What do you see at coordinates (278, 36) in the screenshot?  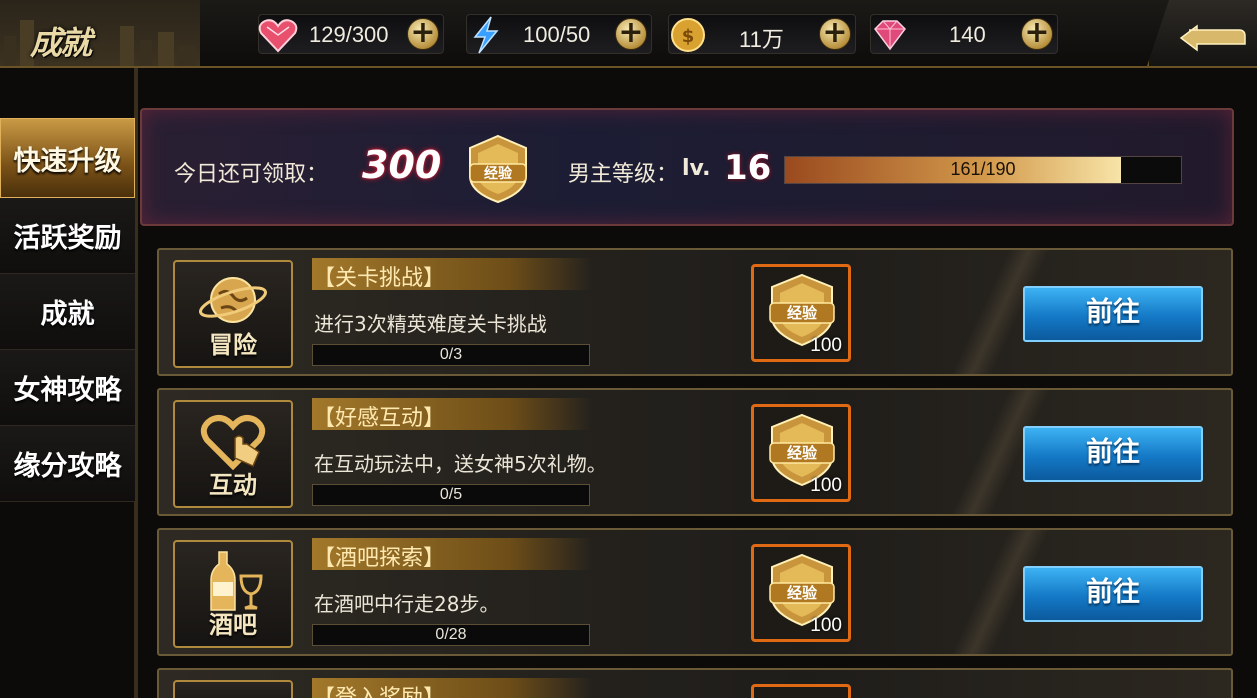 I see `heart-gem-icon` at bounding box center [278, 36].